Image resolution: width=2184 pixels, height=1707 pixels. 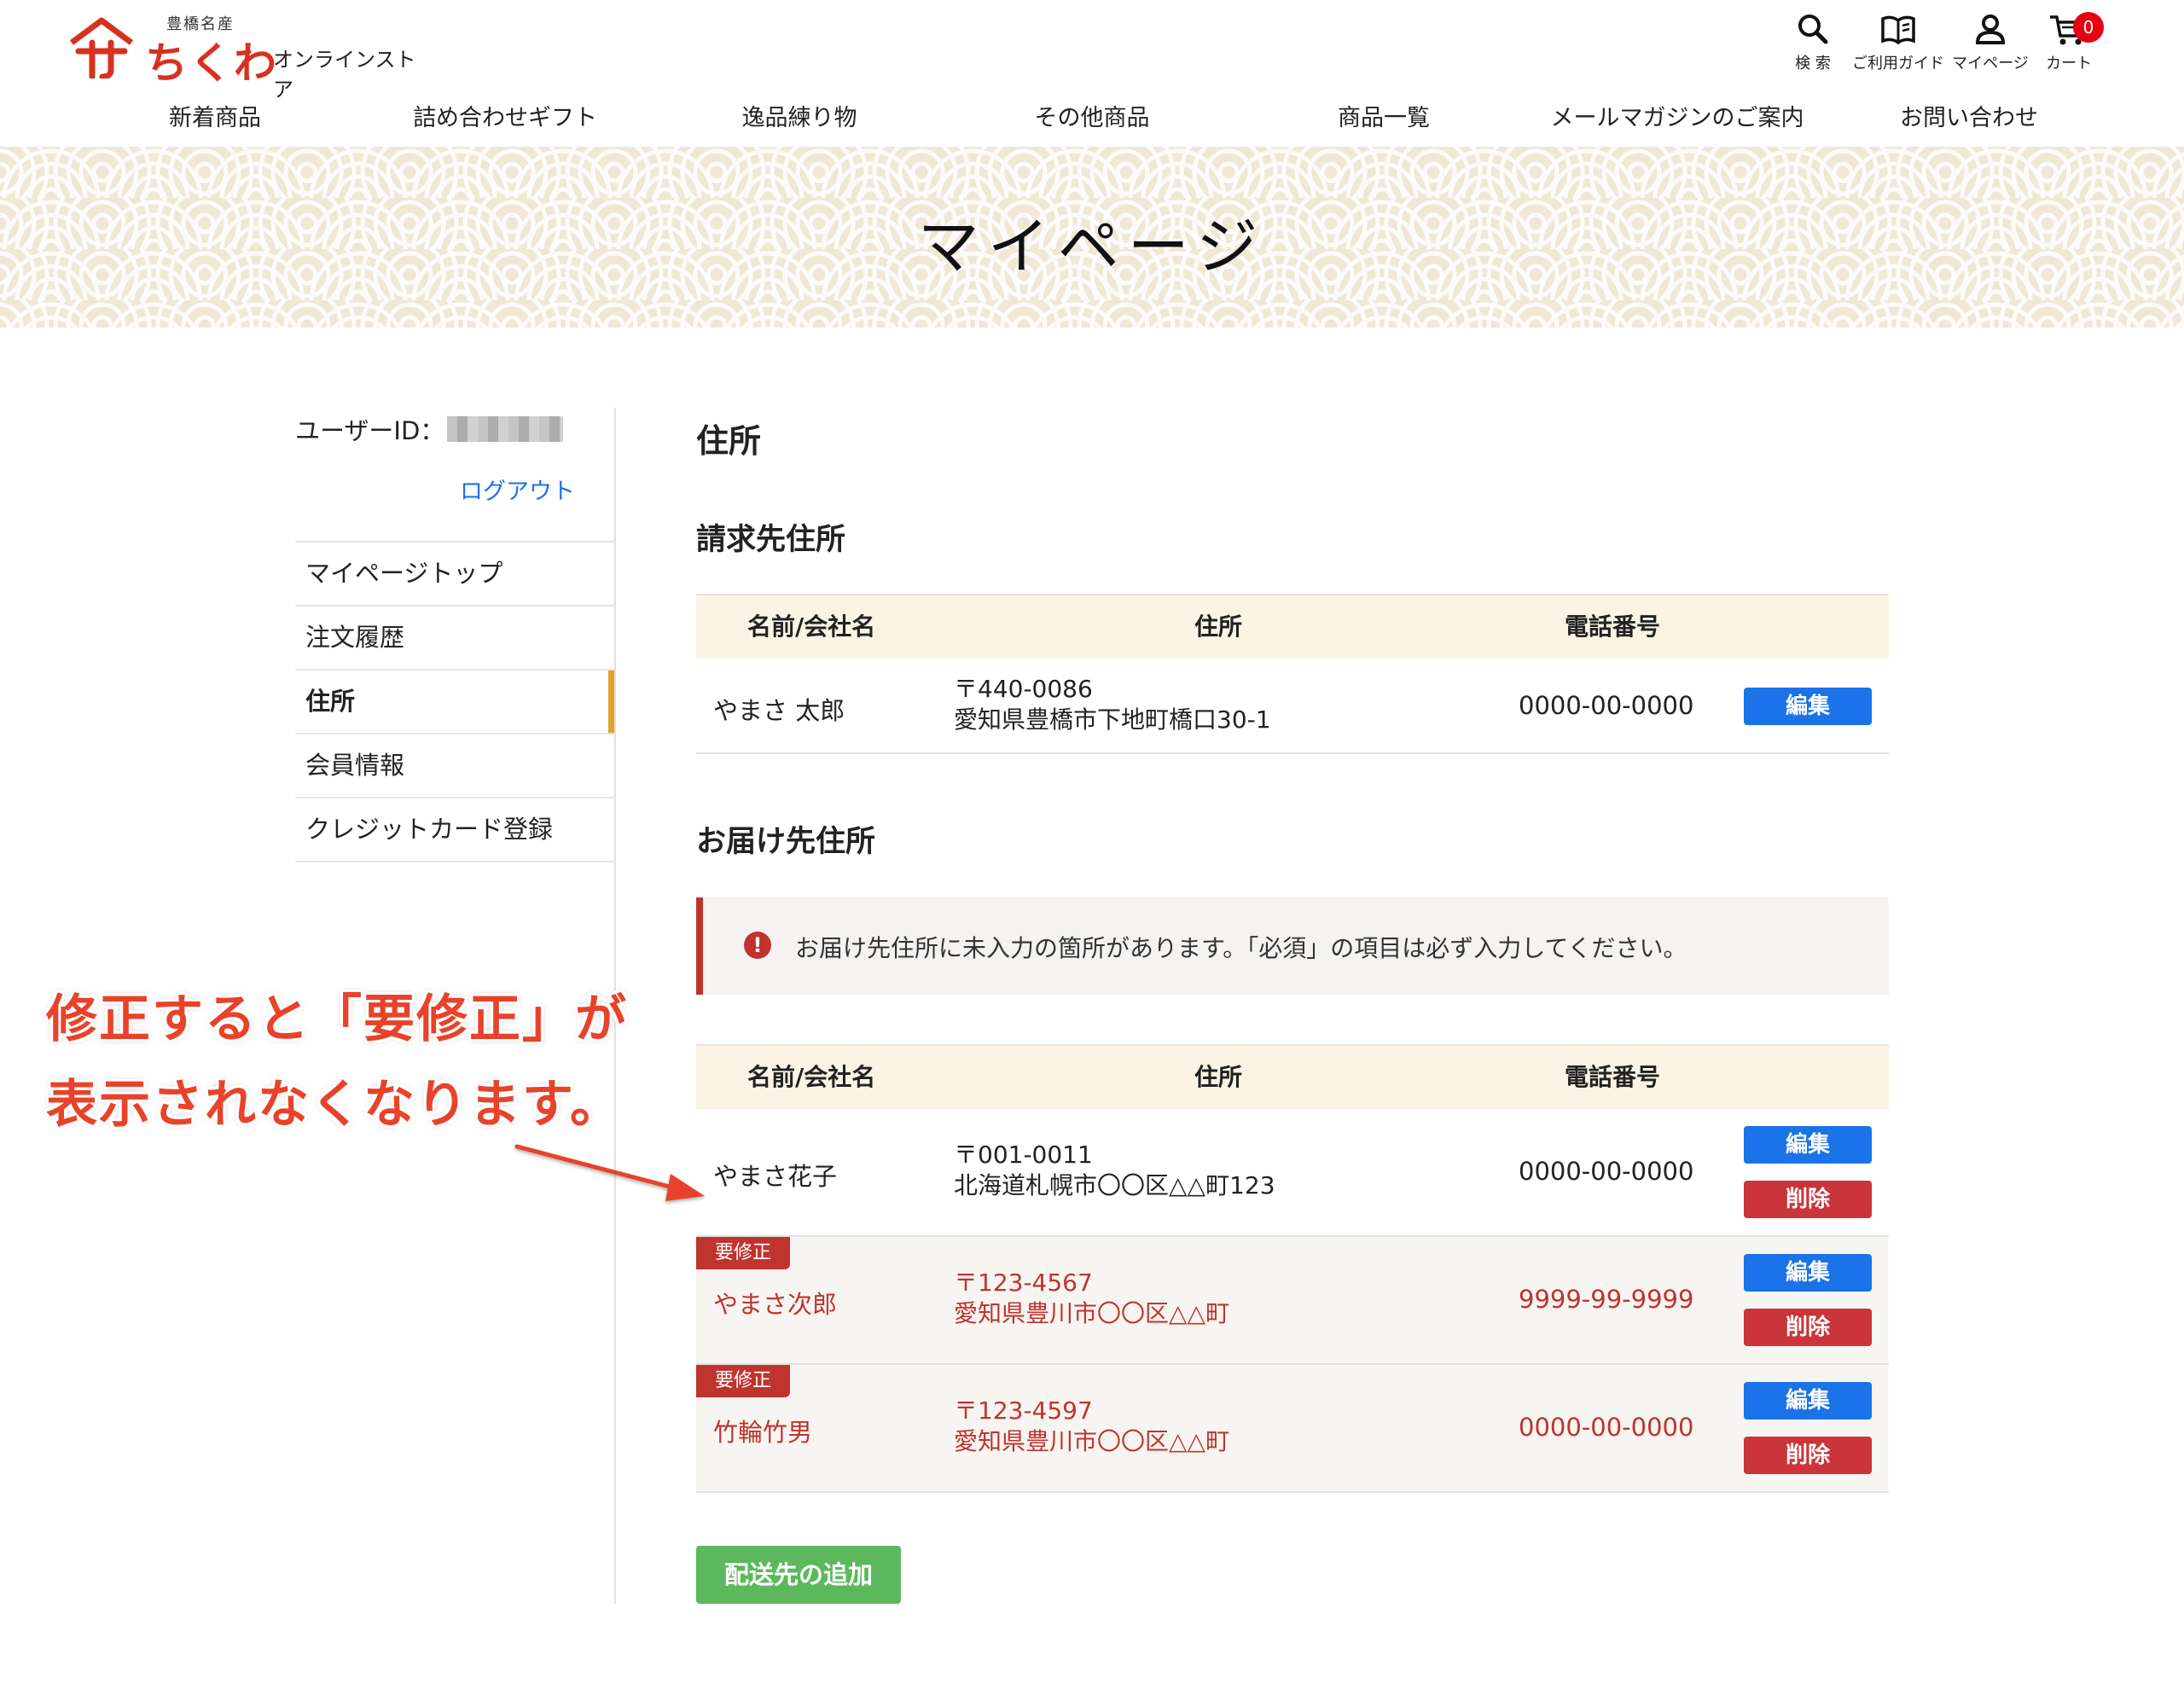 What do you see at coordinates (610, 1172) in the screenshot?
I see `annotation-arrow` at bounding box center [610, 1172].